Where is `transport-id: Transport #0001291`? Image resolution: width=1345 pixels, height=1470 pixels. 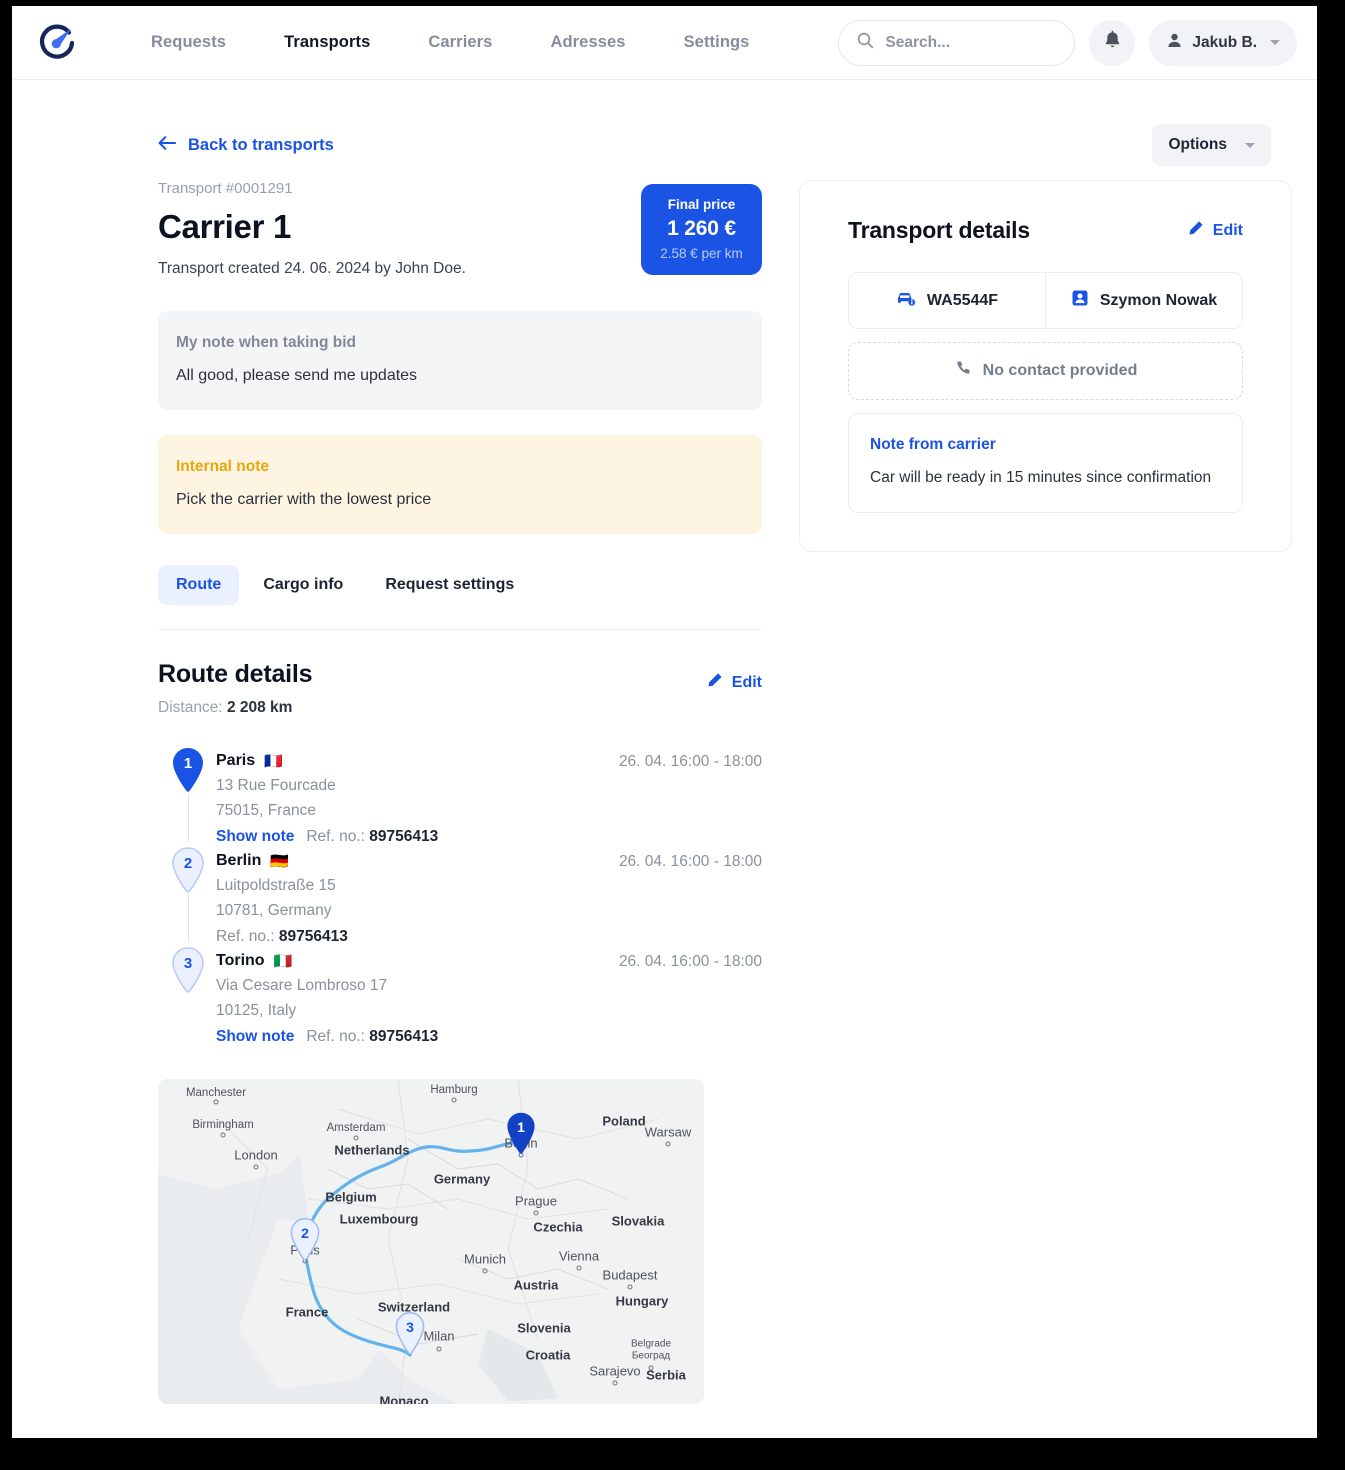
transport-id: Transport #0001291 is located at coordinates (225, 188).